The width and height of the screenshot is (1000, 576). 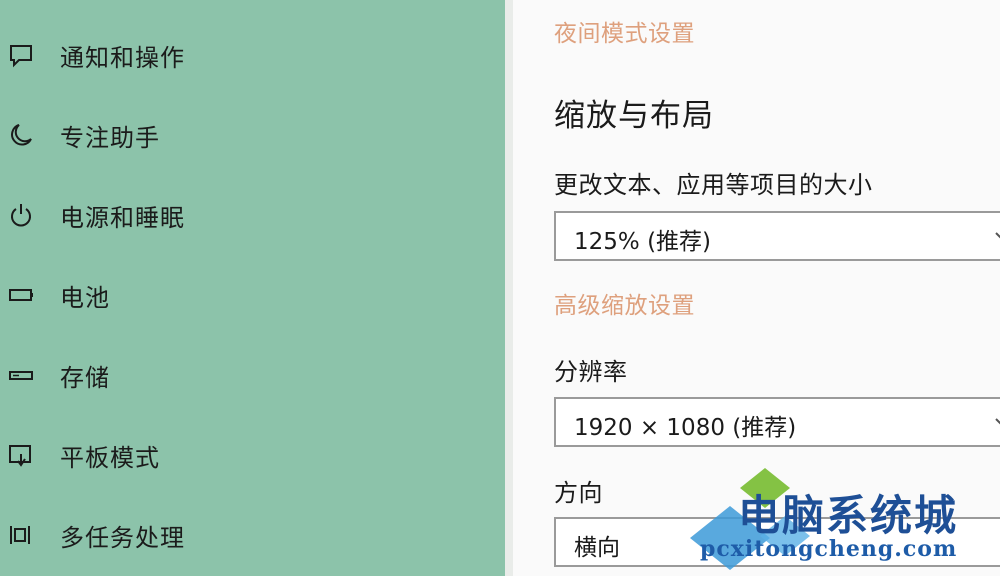 I want to click on sidebar-item-battery: 电池, so click(x=252, y=294).